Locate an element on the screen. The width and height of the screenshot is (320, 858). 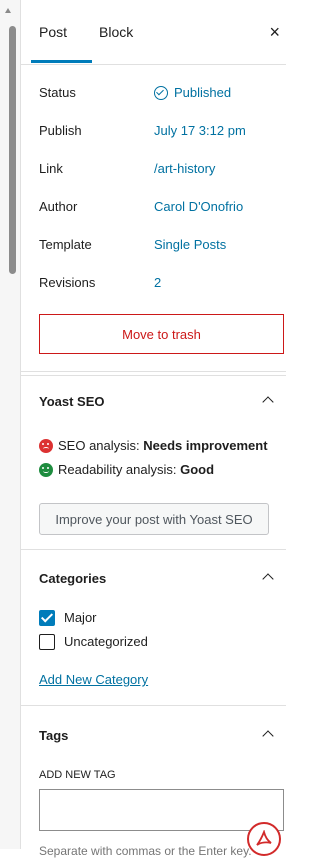
pdf-icon is located at coordinates (264, 839).